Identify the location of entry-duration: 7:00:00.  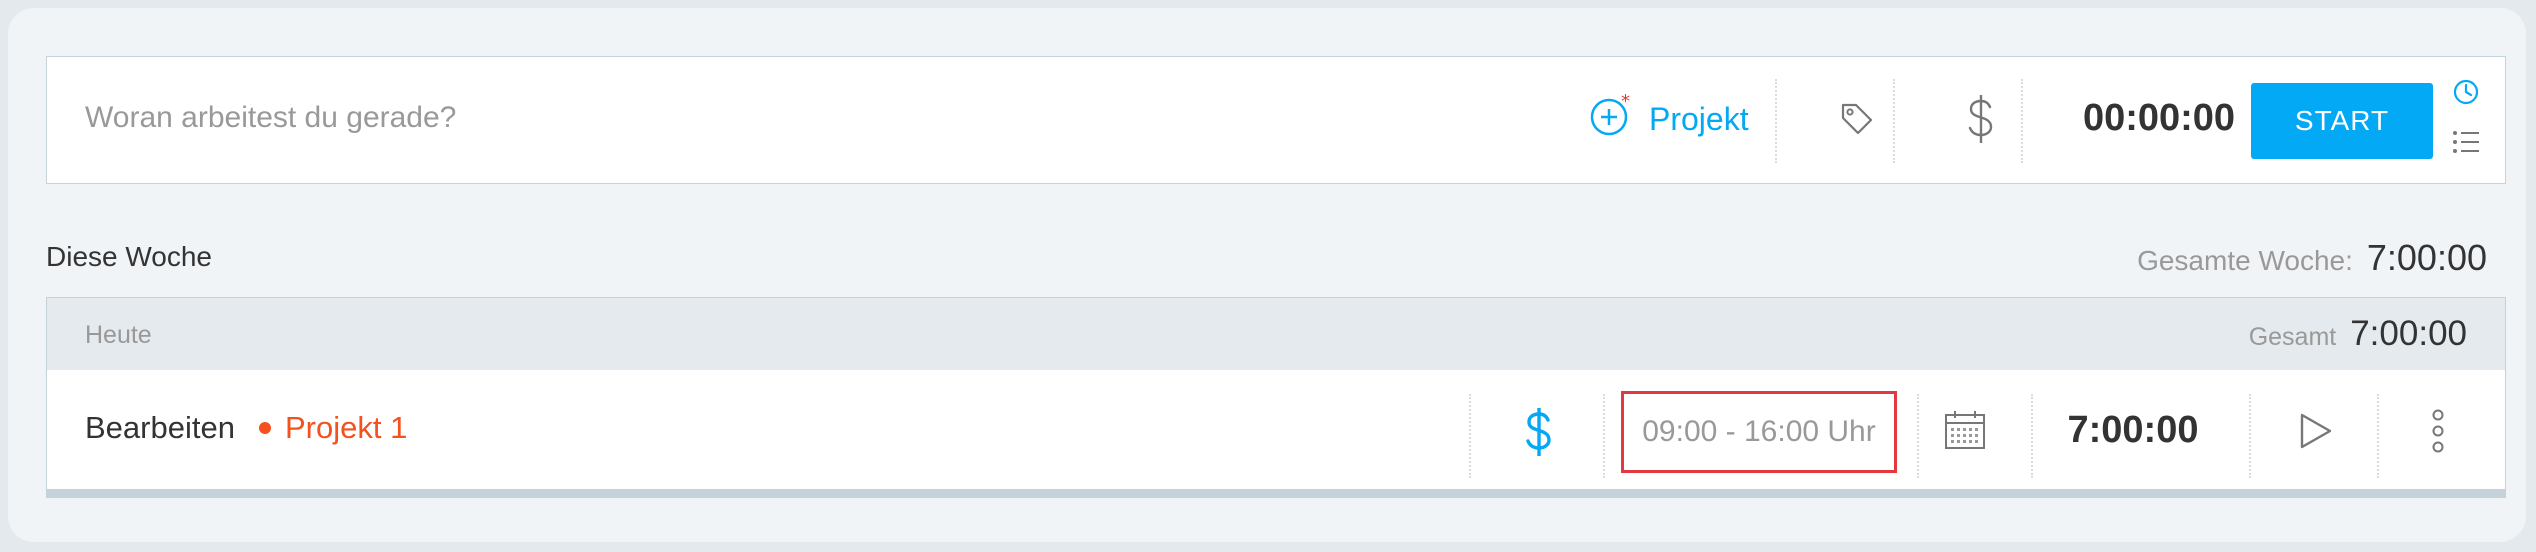
(2133, 430).